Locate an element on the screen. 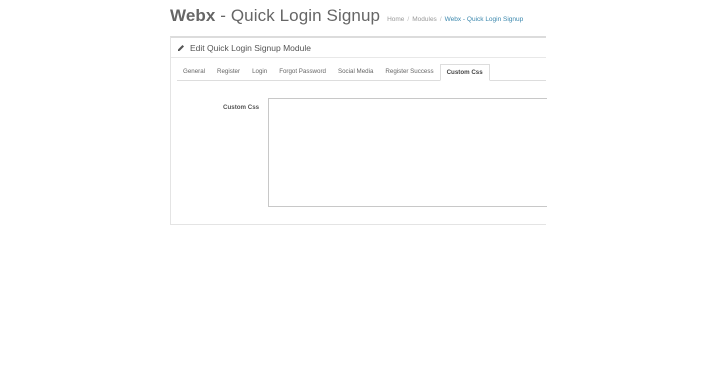 The image size is (710, 380). custom-css-label: Custom Css is located at coordinates (241, 107).